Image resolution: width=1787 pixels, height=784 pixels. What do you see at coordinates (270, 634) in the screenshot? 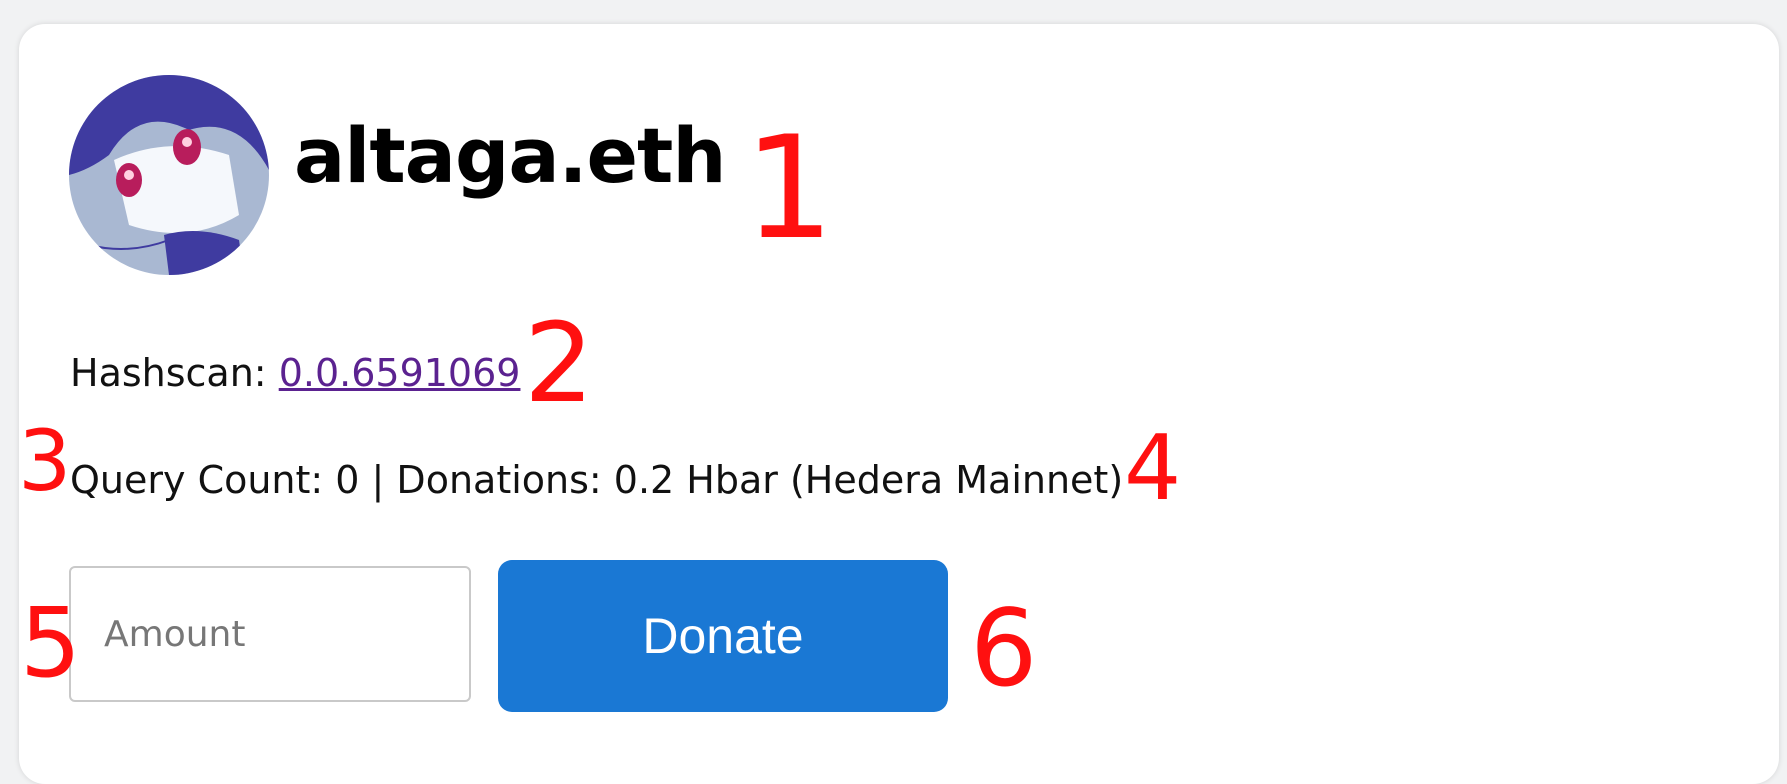
I see `amount-input` at bounding box center [270, 634].